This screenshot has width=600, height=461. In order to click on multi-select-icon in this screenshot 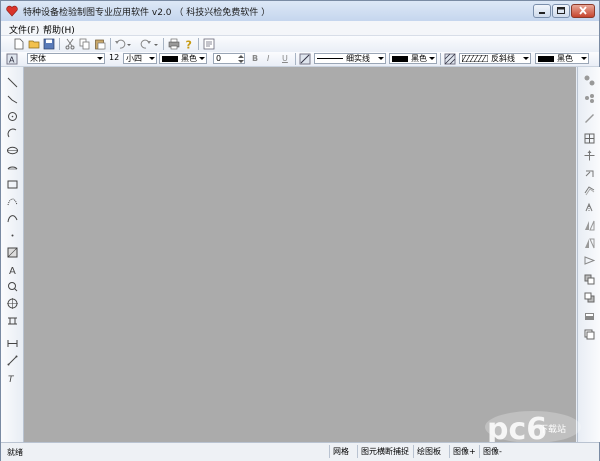, I will do `click(589, 98)`.